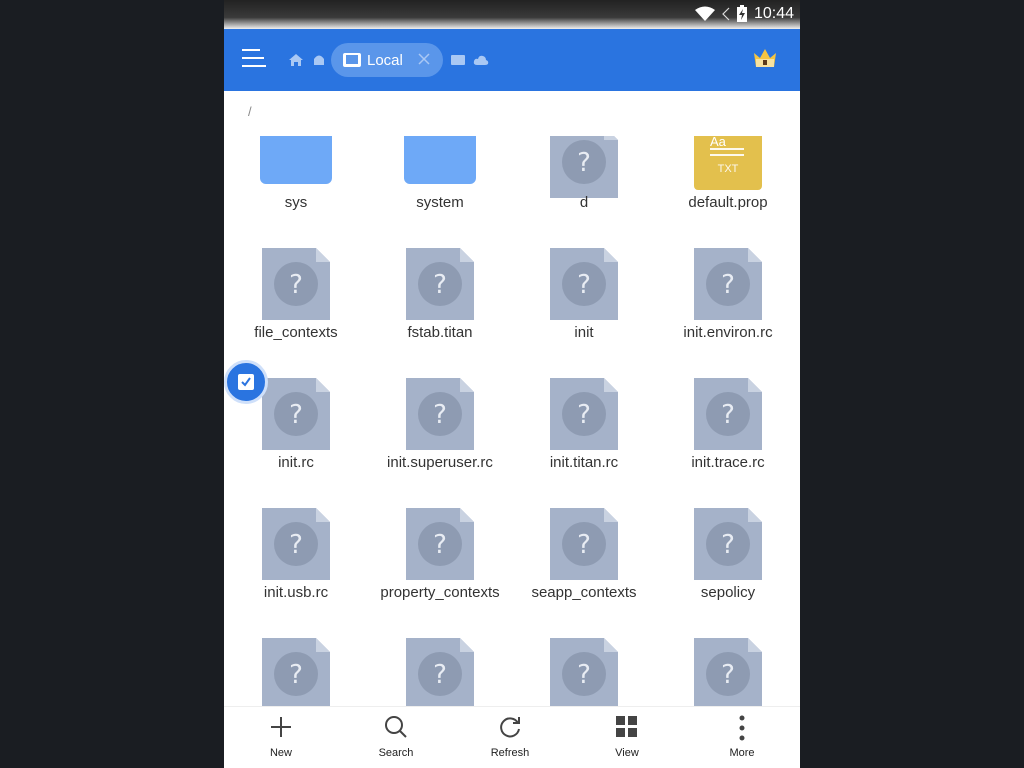  Describe the element at coordinates (481, 60) in the screenshot. I see `cloud-icon` at that location.